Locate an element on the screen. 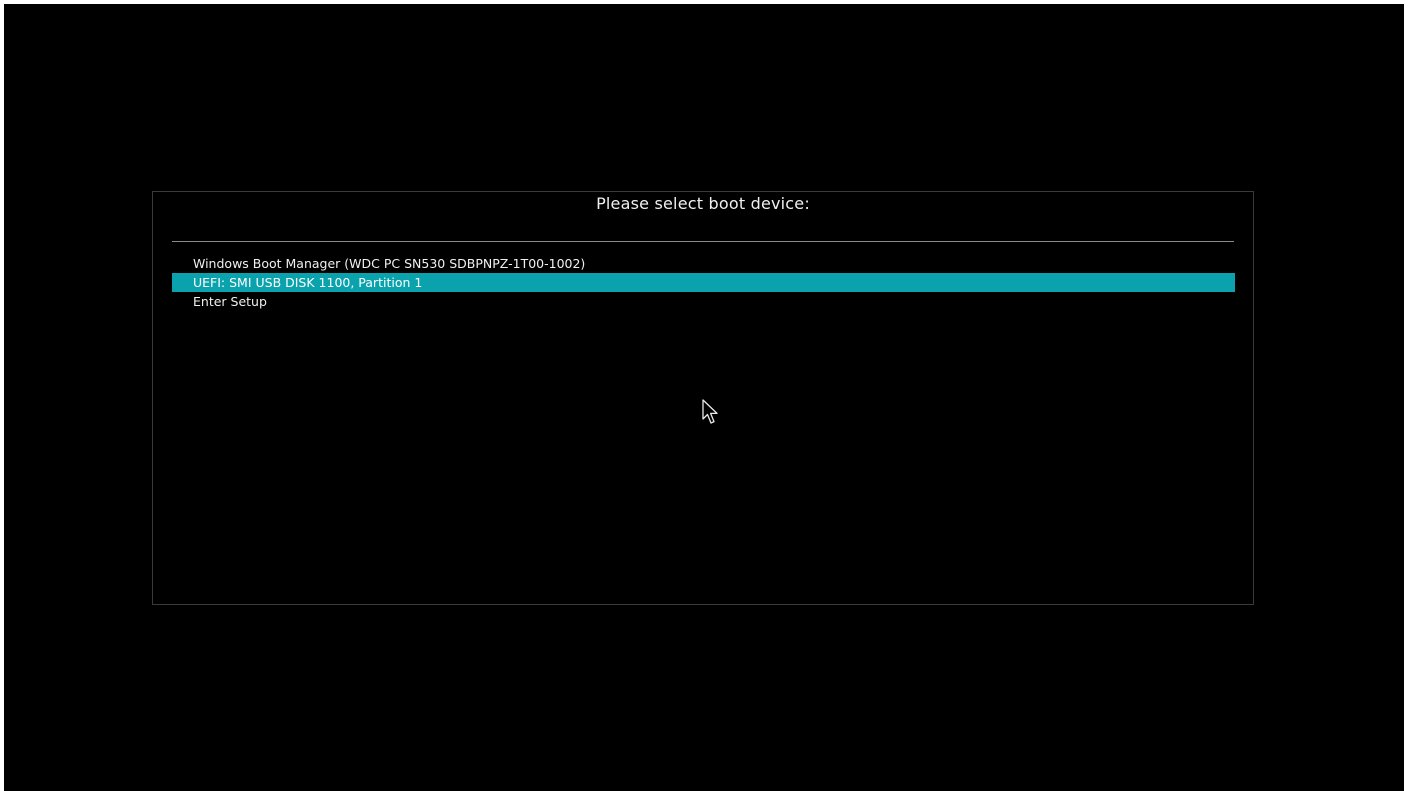 Image resolution: width=1416 pixels, height=791 pixels. boot-menu-title: Please select boot device: is located at coordinates (703, 203).